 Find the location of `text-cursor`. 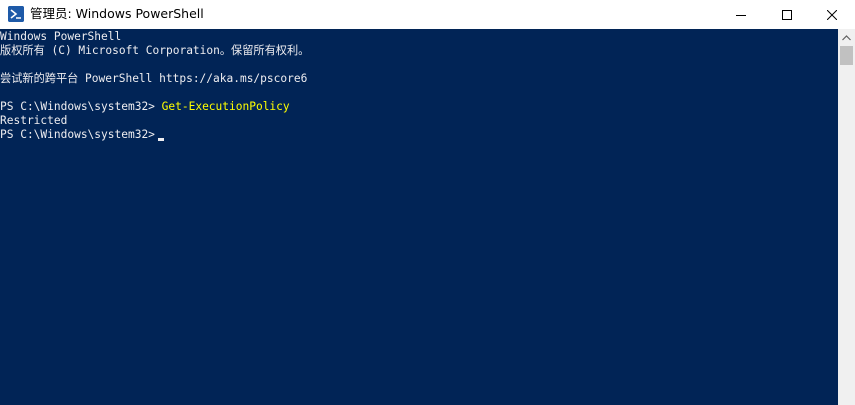

text-cursor is located at coordinates (160, 139).